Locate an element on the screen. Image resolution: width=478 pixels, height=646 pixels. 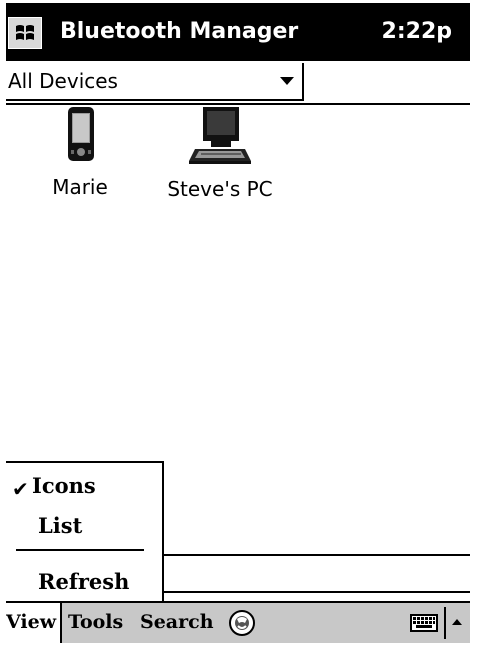
device-label: Steve's PC is located at coordinates (220, 189).